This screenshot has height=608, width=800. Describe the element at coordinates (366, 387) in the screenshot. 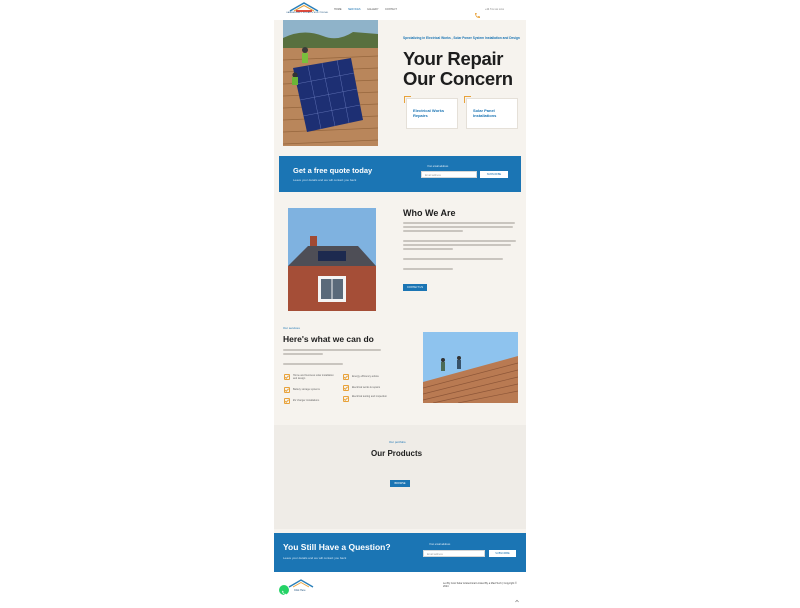

I see `service-item: Electrical works & repairs` at that location.